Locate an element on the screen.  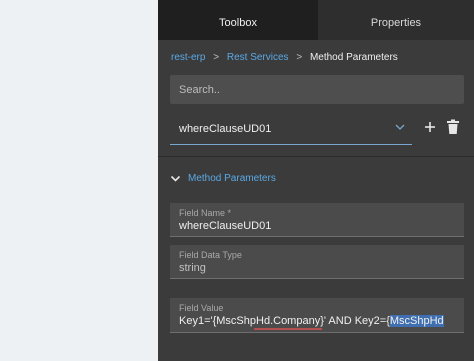
field-value-text-selected: MscShpHd is located at coordinates (416, 321).